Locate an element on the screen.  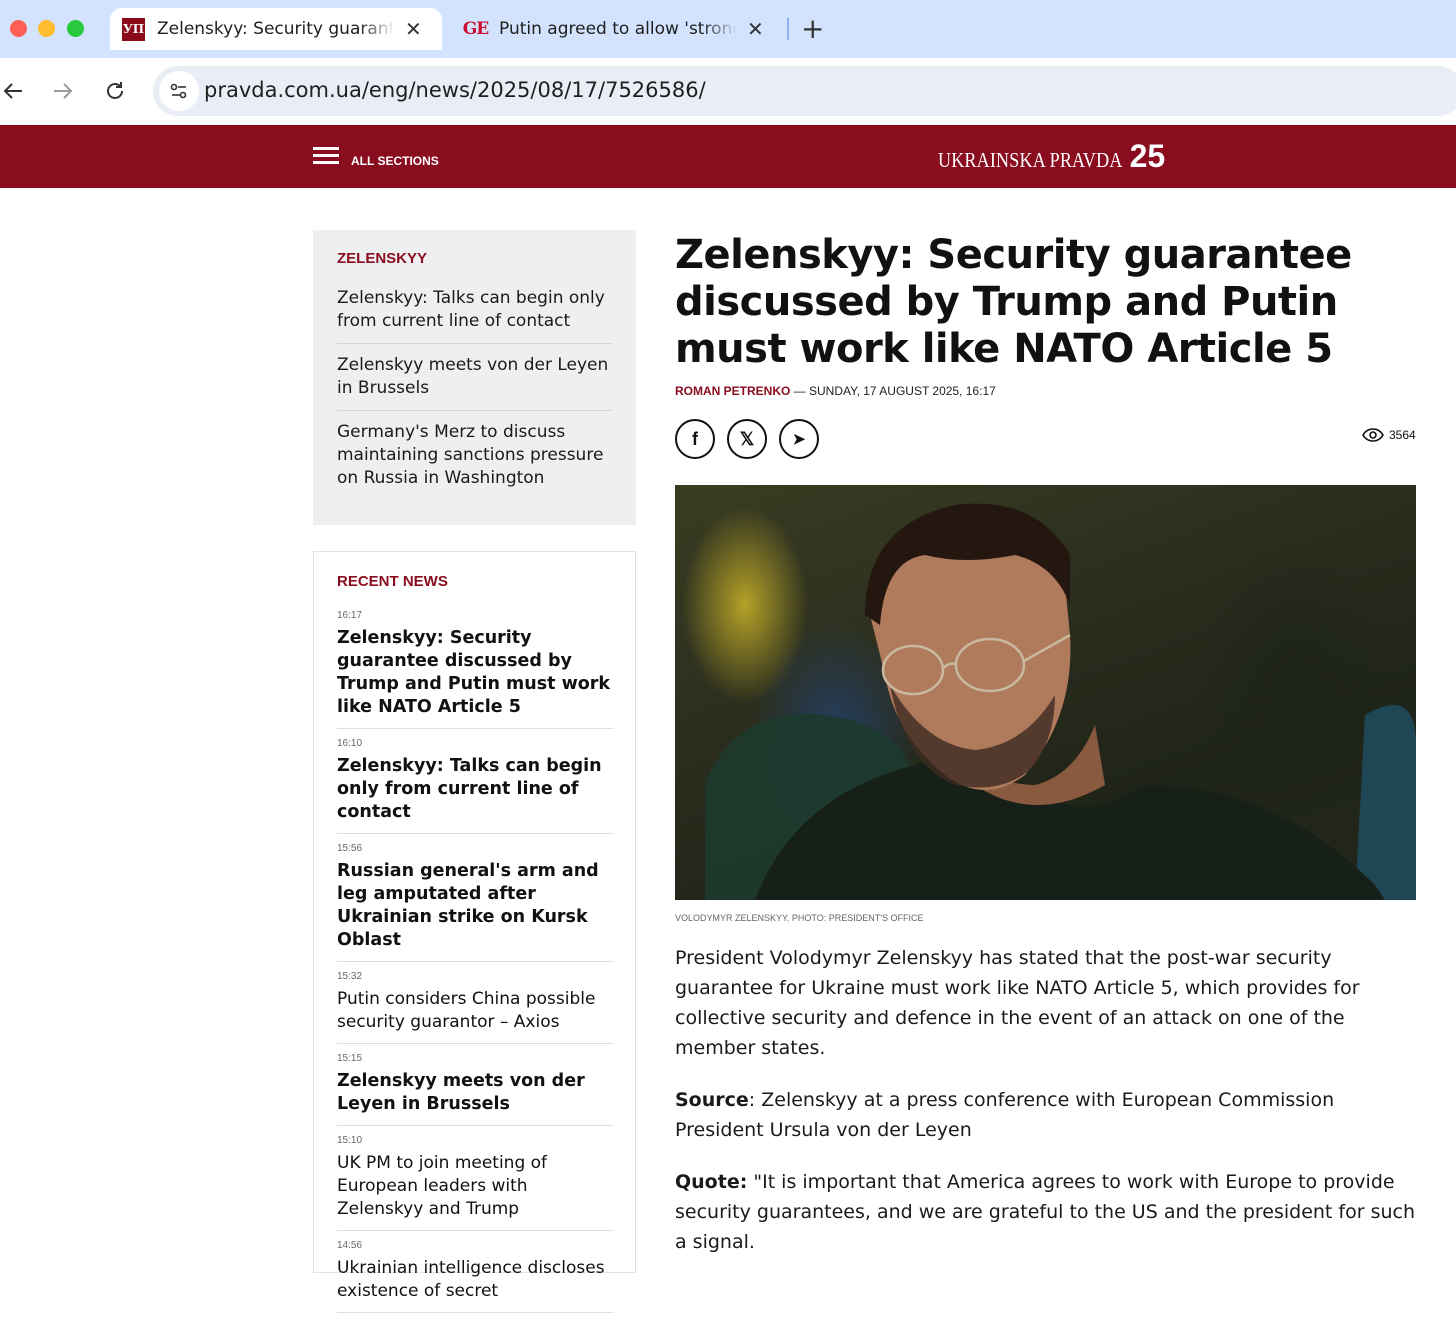
share-buttons: f 𝕏 ➤ is located at coordinates (753, 439).